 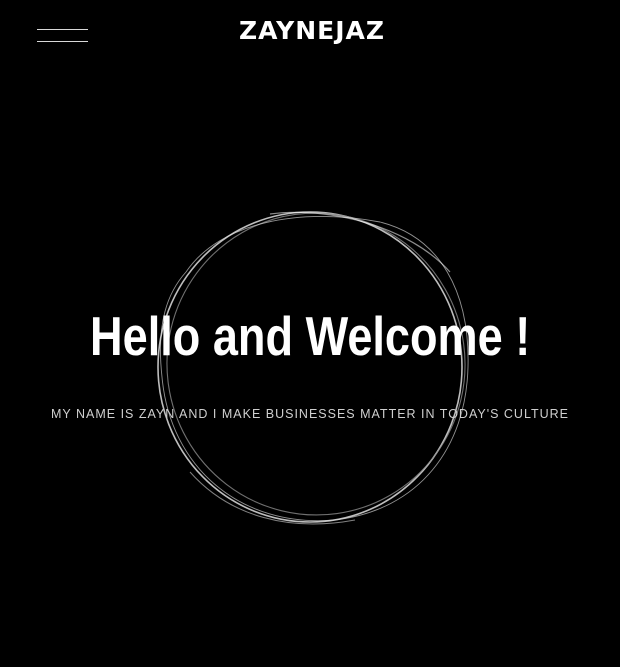 I want to click on hamburger-menu-icon, so click(x=62, y=29).